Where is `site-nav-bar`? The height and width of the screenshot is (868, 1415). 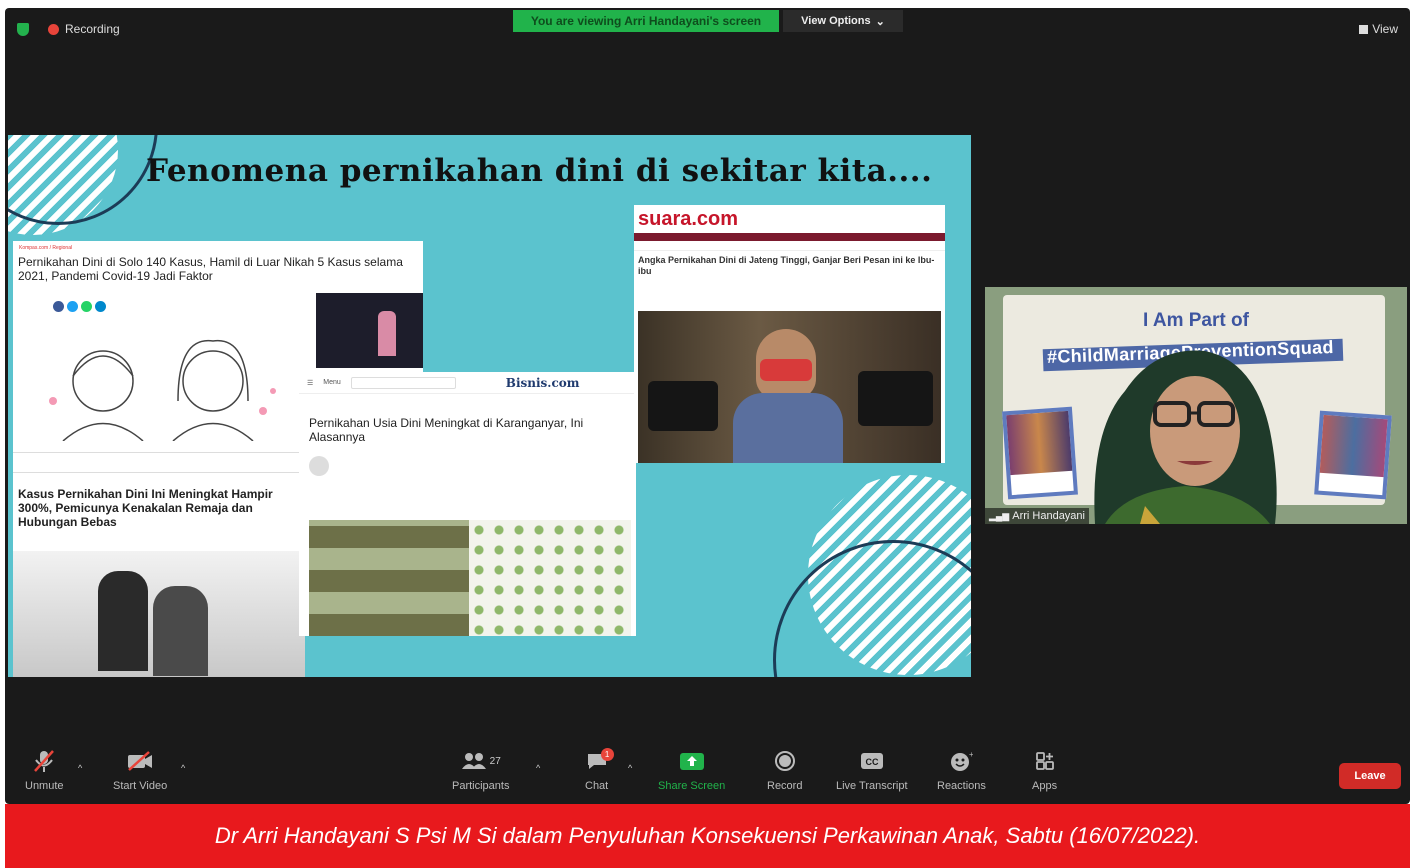
site-nav-bar is located at coordinates (789, 237).